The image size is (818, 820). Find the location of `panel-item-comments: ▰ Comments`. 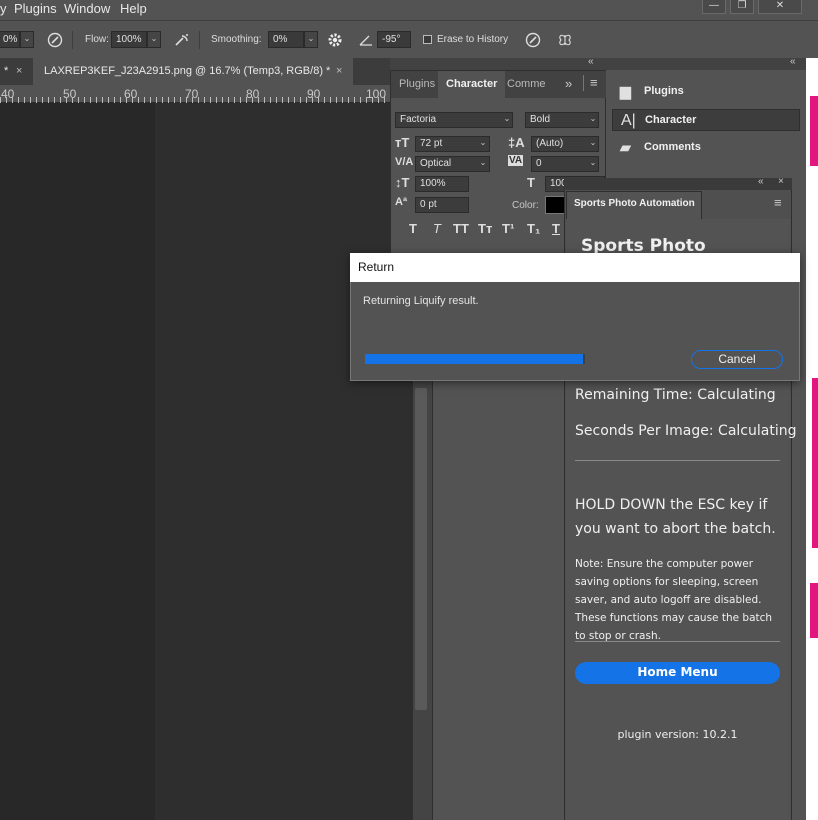

panel-item-comments: ▰ Comments is located at coordinates (706, 148).